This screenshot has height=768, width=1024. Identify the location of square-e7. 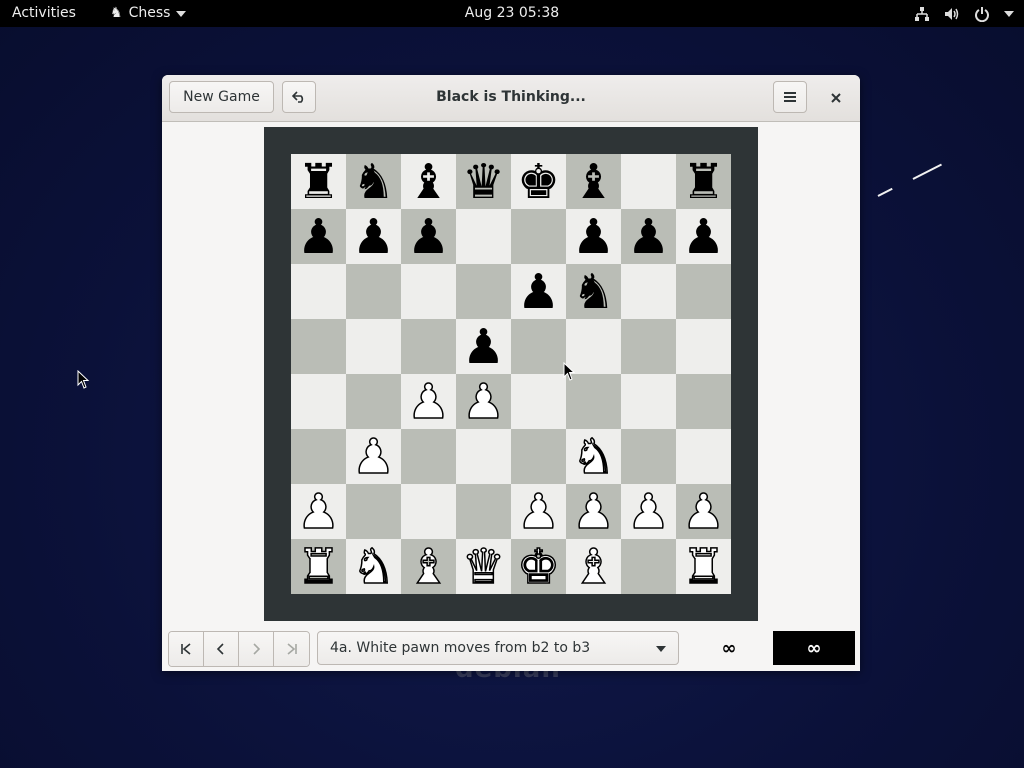
(538, 236).